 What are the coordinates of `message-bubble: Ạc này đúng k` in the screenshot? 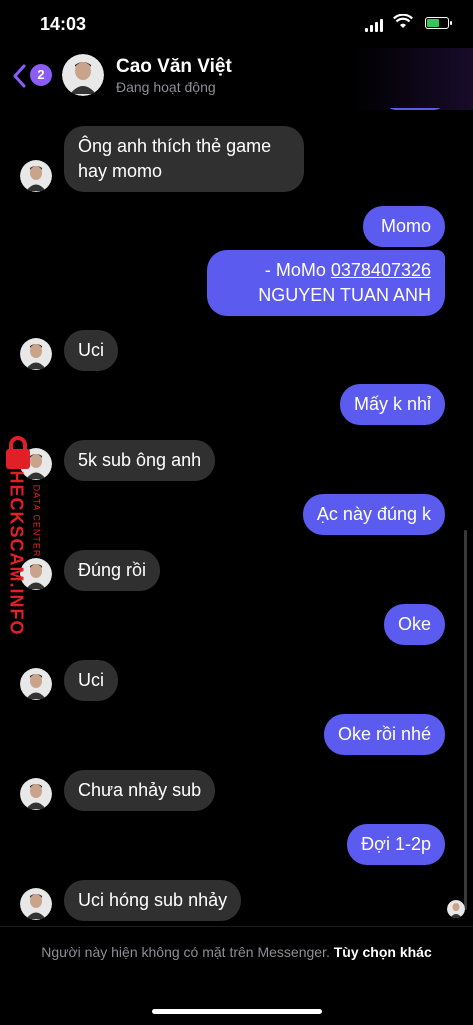 It's located at (373, 514).